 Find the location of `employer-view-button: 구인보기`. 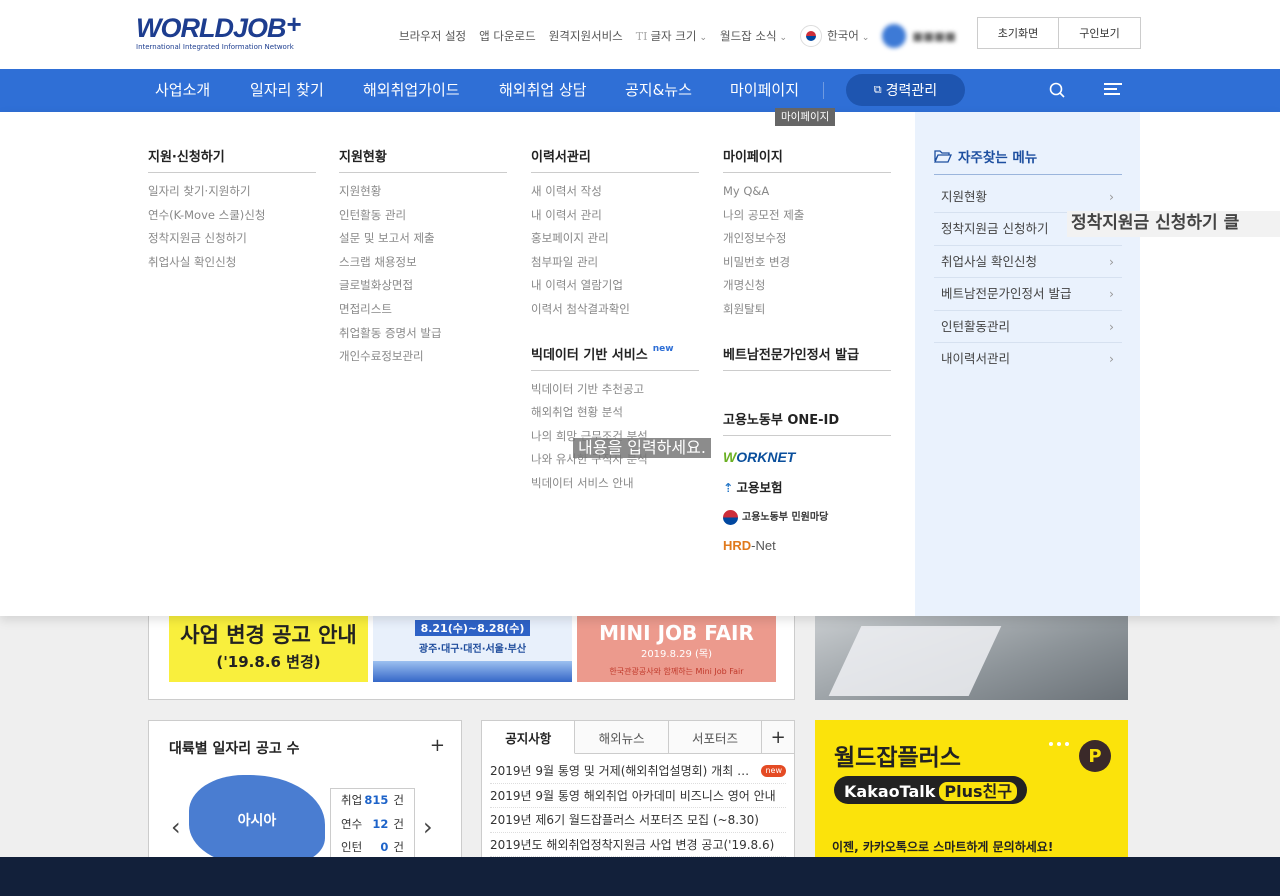

employer-view-button: 구인보기 is located at coordinates (1100, 33).